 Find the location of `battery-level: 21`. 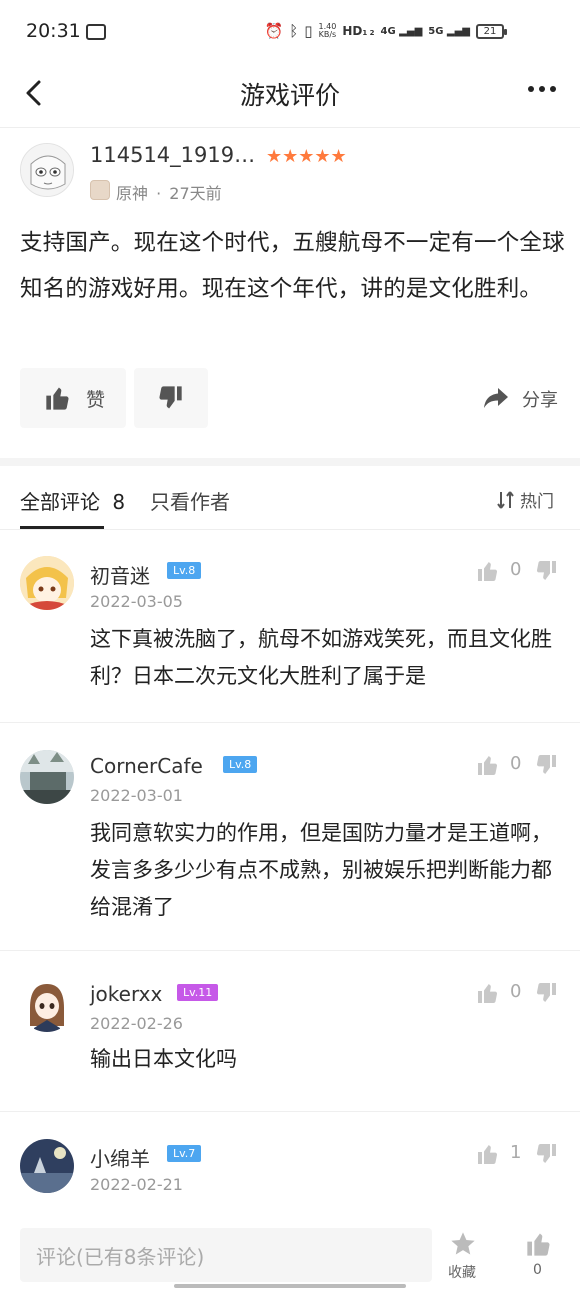

battery-level: 21 is located at coordinates (490, 31).